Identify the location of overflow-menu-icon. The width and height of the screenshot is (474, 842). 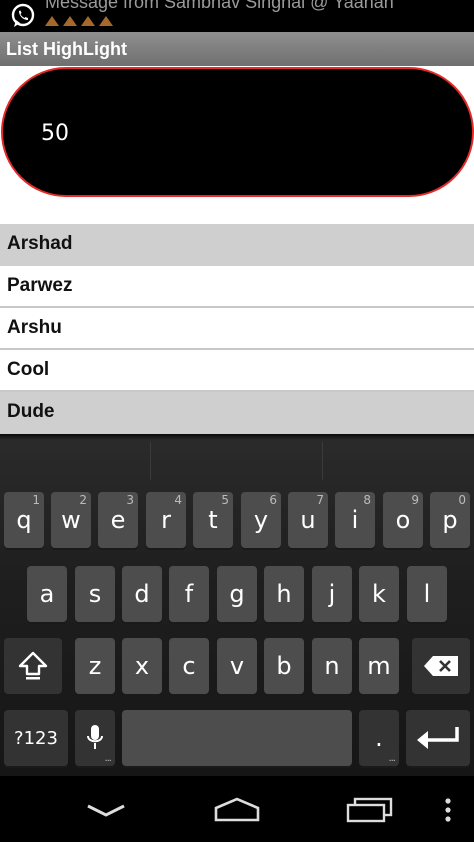
(448, 810).